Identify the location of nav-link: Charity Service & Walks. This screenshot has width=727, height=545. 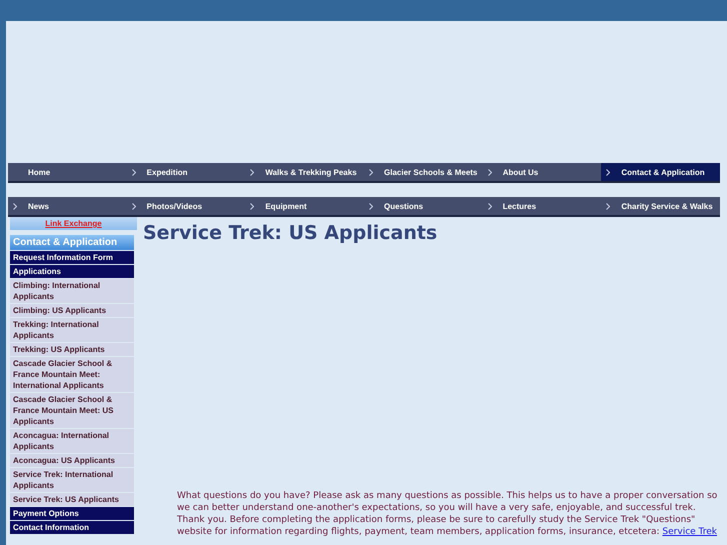
(660, 206).